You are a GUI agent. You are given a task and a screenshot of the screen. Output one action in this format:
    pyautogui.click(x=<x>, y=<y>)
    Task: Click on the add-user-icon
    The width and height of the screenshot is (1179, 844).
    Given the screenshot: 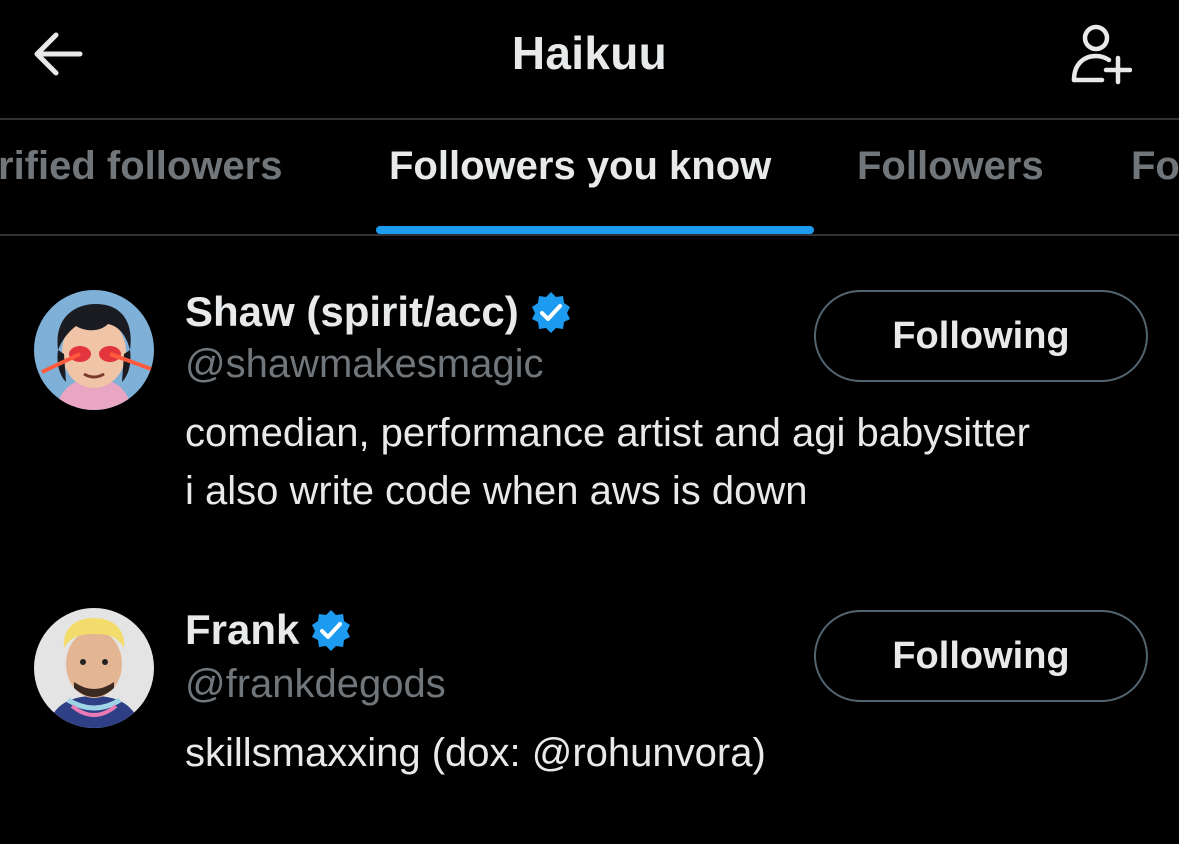 What is the action you would take?
    pyautogui.click(x=1102, y=54)
    